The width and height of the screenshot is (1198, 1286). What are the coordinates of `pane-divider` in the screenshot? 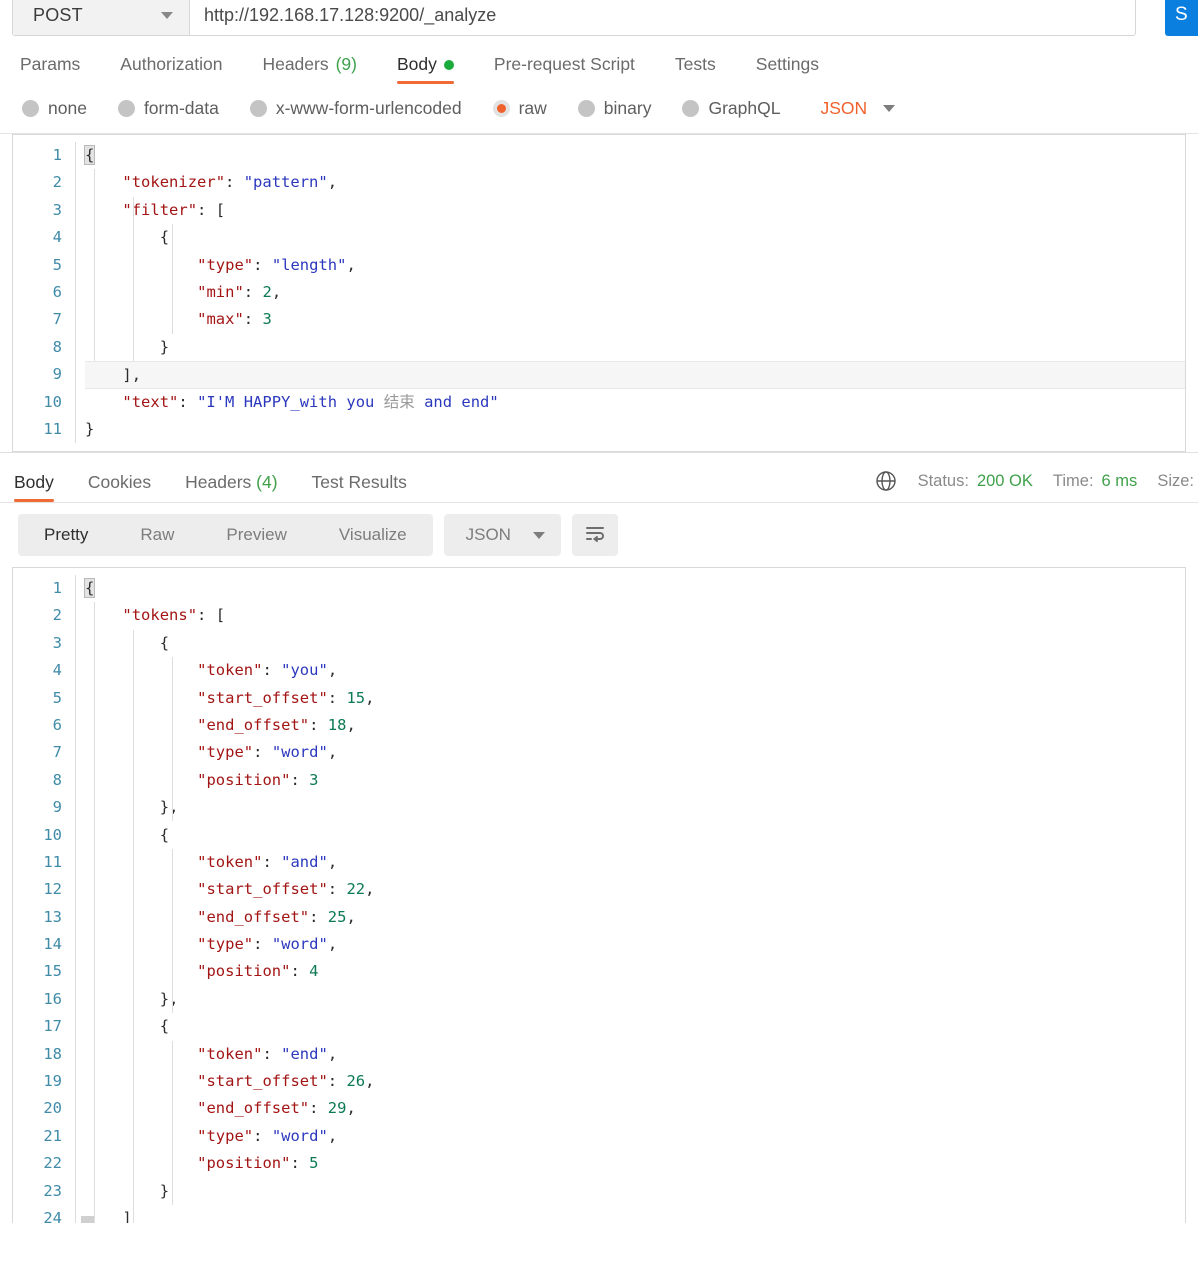 It's located at (599, 455).